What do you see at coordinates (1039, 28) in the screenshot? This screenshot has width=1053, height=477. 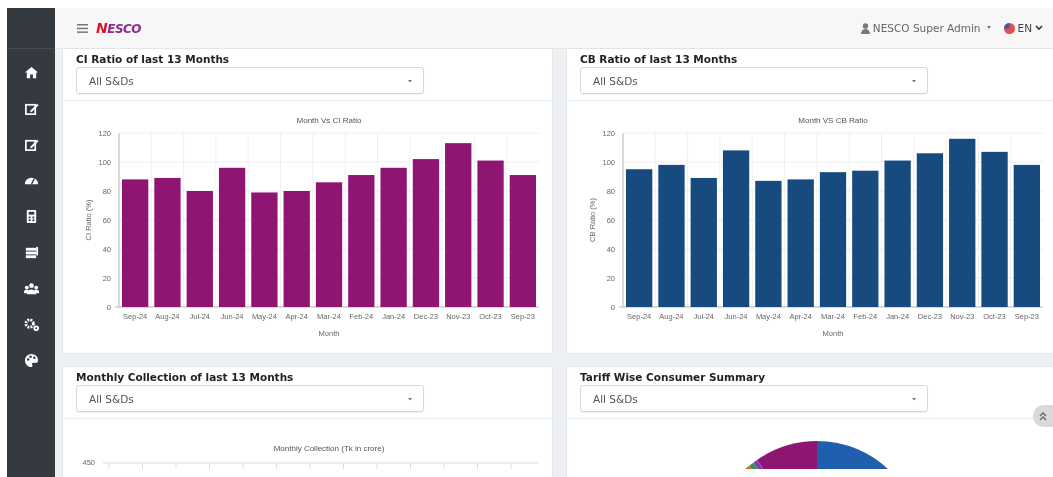 I see `chevron-down-icon` at bounding box center [1039, 28].